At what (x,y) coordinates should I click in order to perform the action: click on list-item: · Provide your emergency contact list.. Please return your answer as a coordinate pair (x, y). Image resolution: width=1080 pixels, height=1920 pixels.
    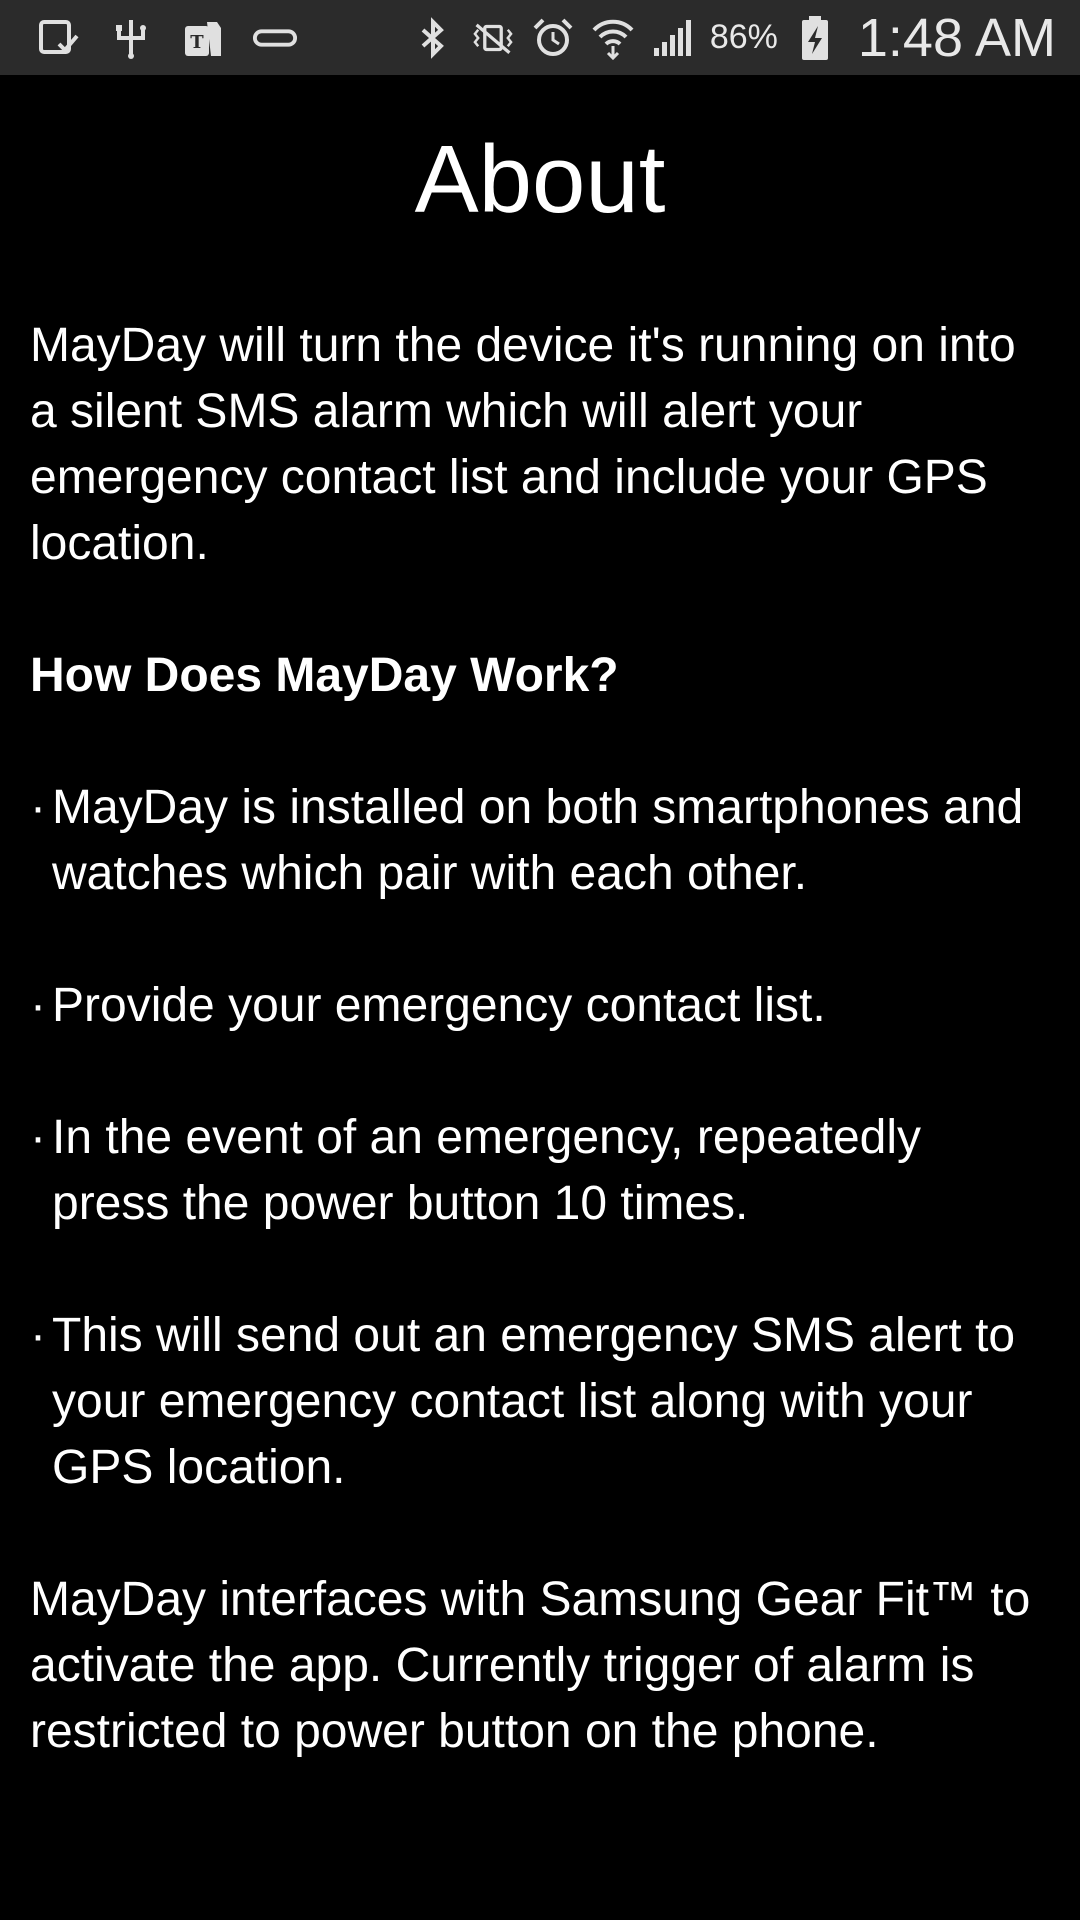
    Looking at the image, I should click on (540, 1006).